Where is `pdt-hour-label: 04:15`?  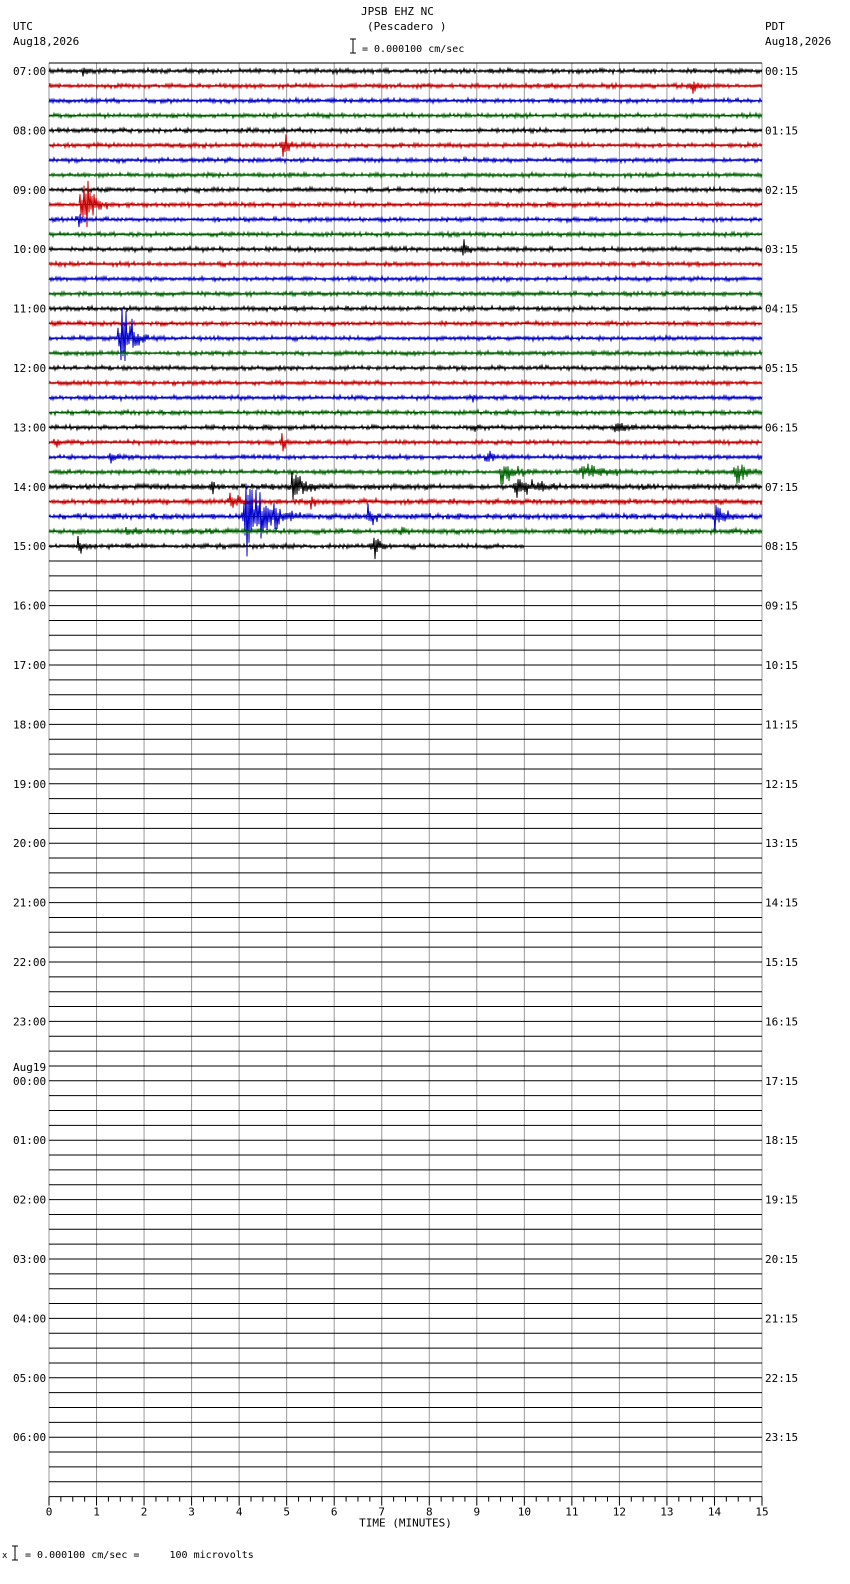
pdt-hour-label: 04:15 is located at coordinates (781, 309).